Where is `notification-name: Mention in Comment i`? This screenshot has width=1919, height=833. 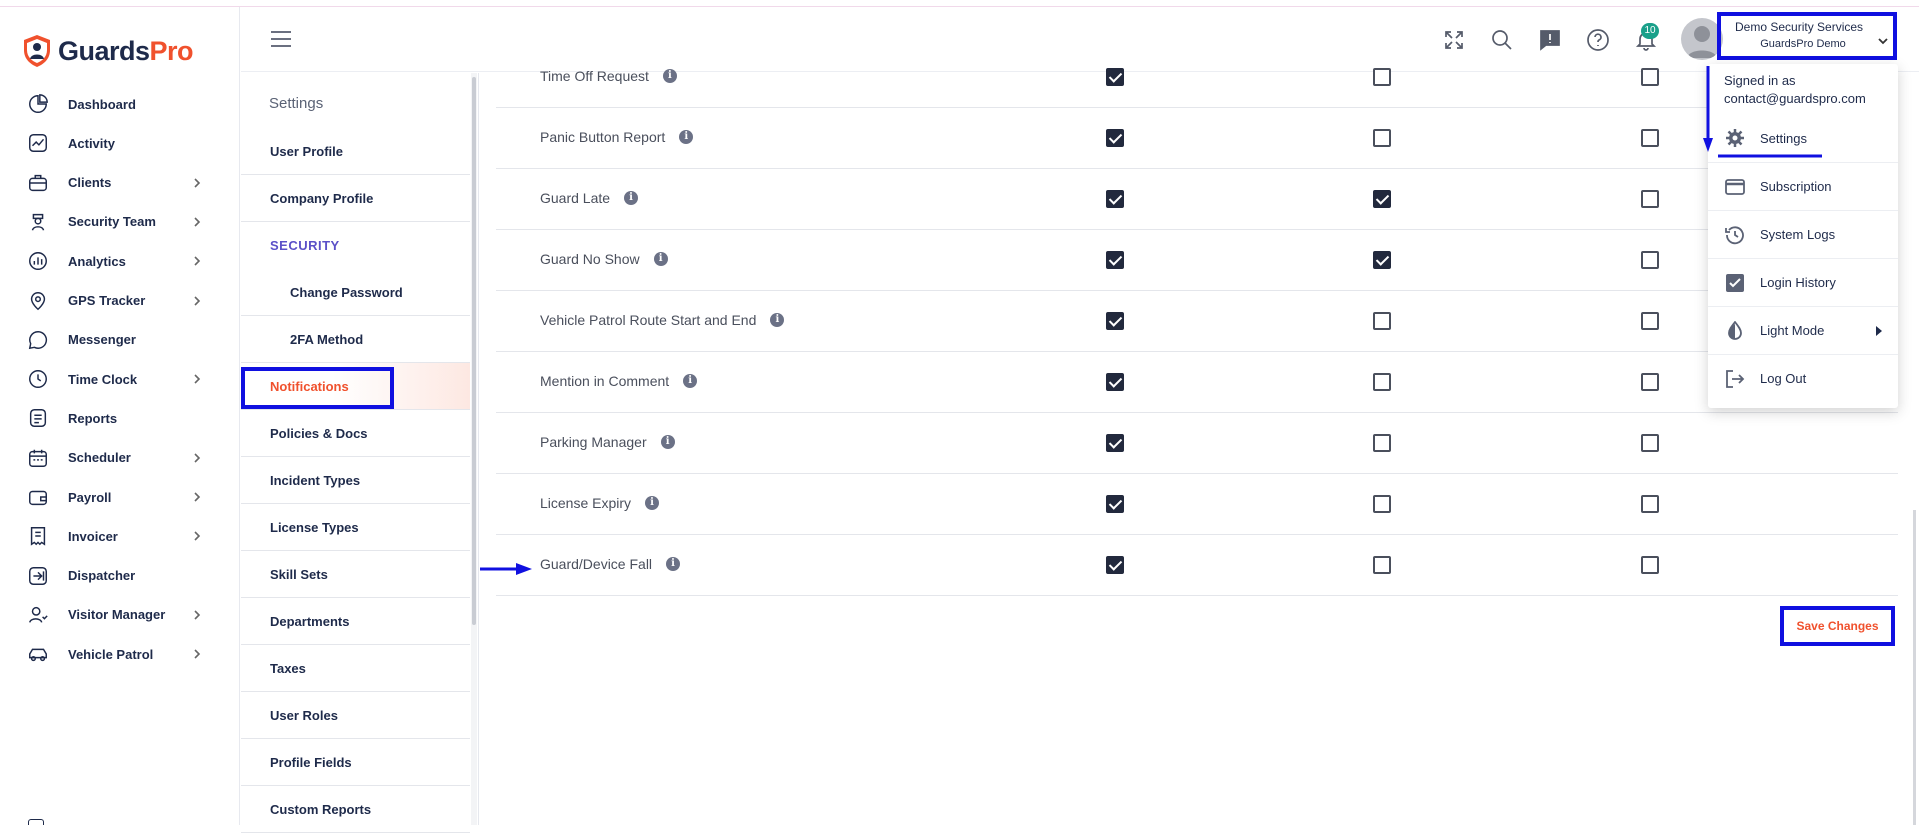
notification-name: Mention in Comment i is located at coordinates (619, 381).